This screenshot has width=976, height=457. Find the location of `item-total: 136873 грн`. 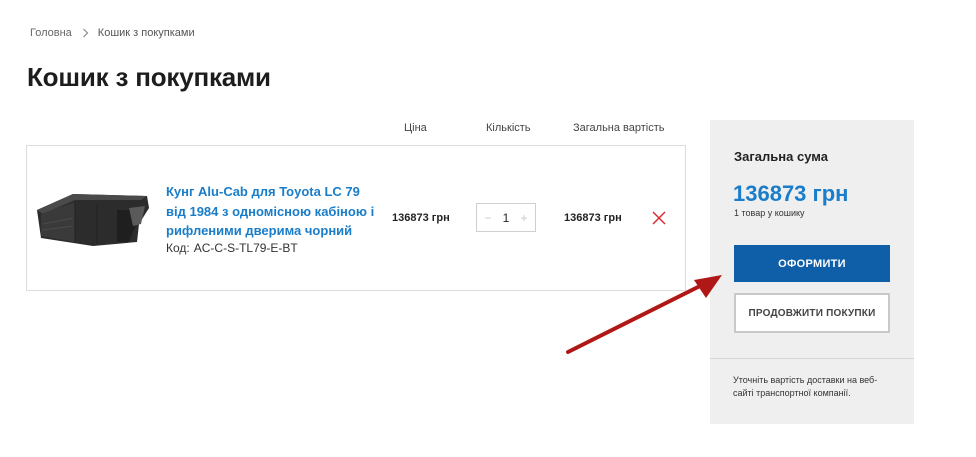

item-total: 136873 грн is located at coordinates (593, 218).